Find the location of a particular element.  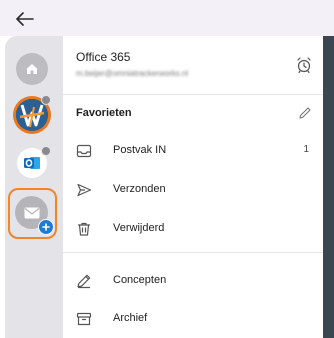

mail-icon is located at coordinates (31, 212).